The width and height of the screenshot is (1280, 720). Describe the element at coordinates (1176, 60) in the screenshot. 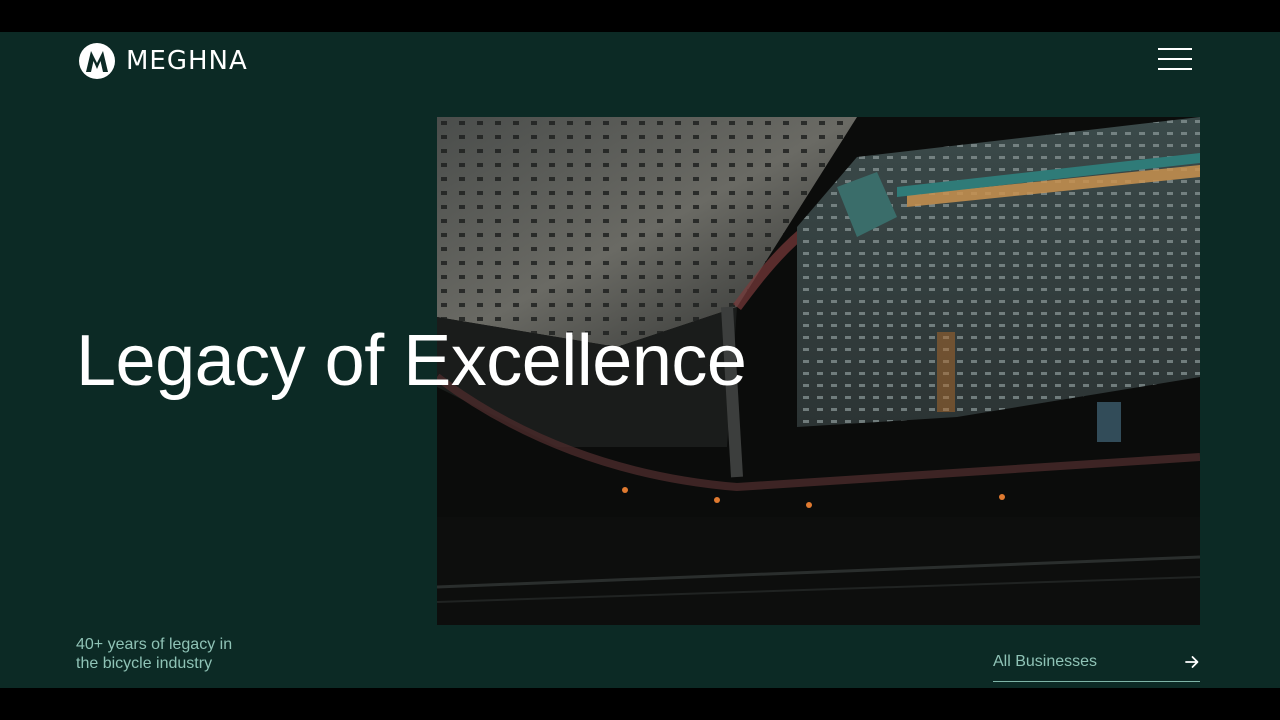

I see `hamburger-menu-icon` at that location.